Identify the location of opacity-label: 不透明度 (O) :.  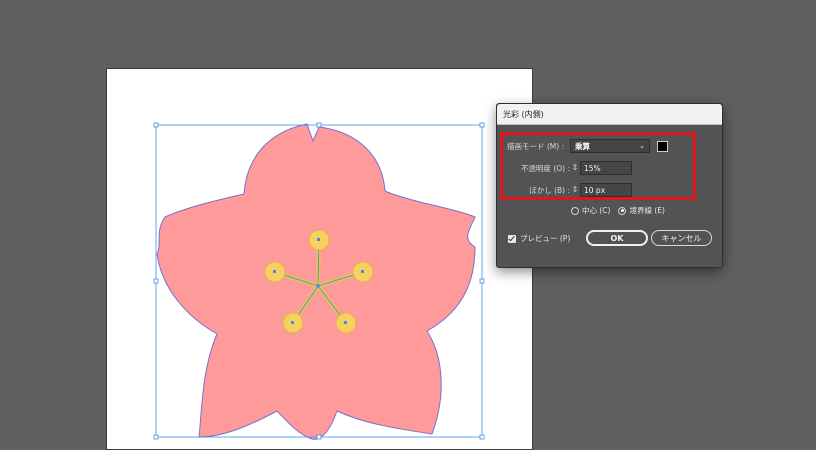
(545, 168).